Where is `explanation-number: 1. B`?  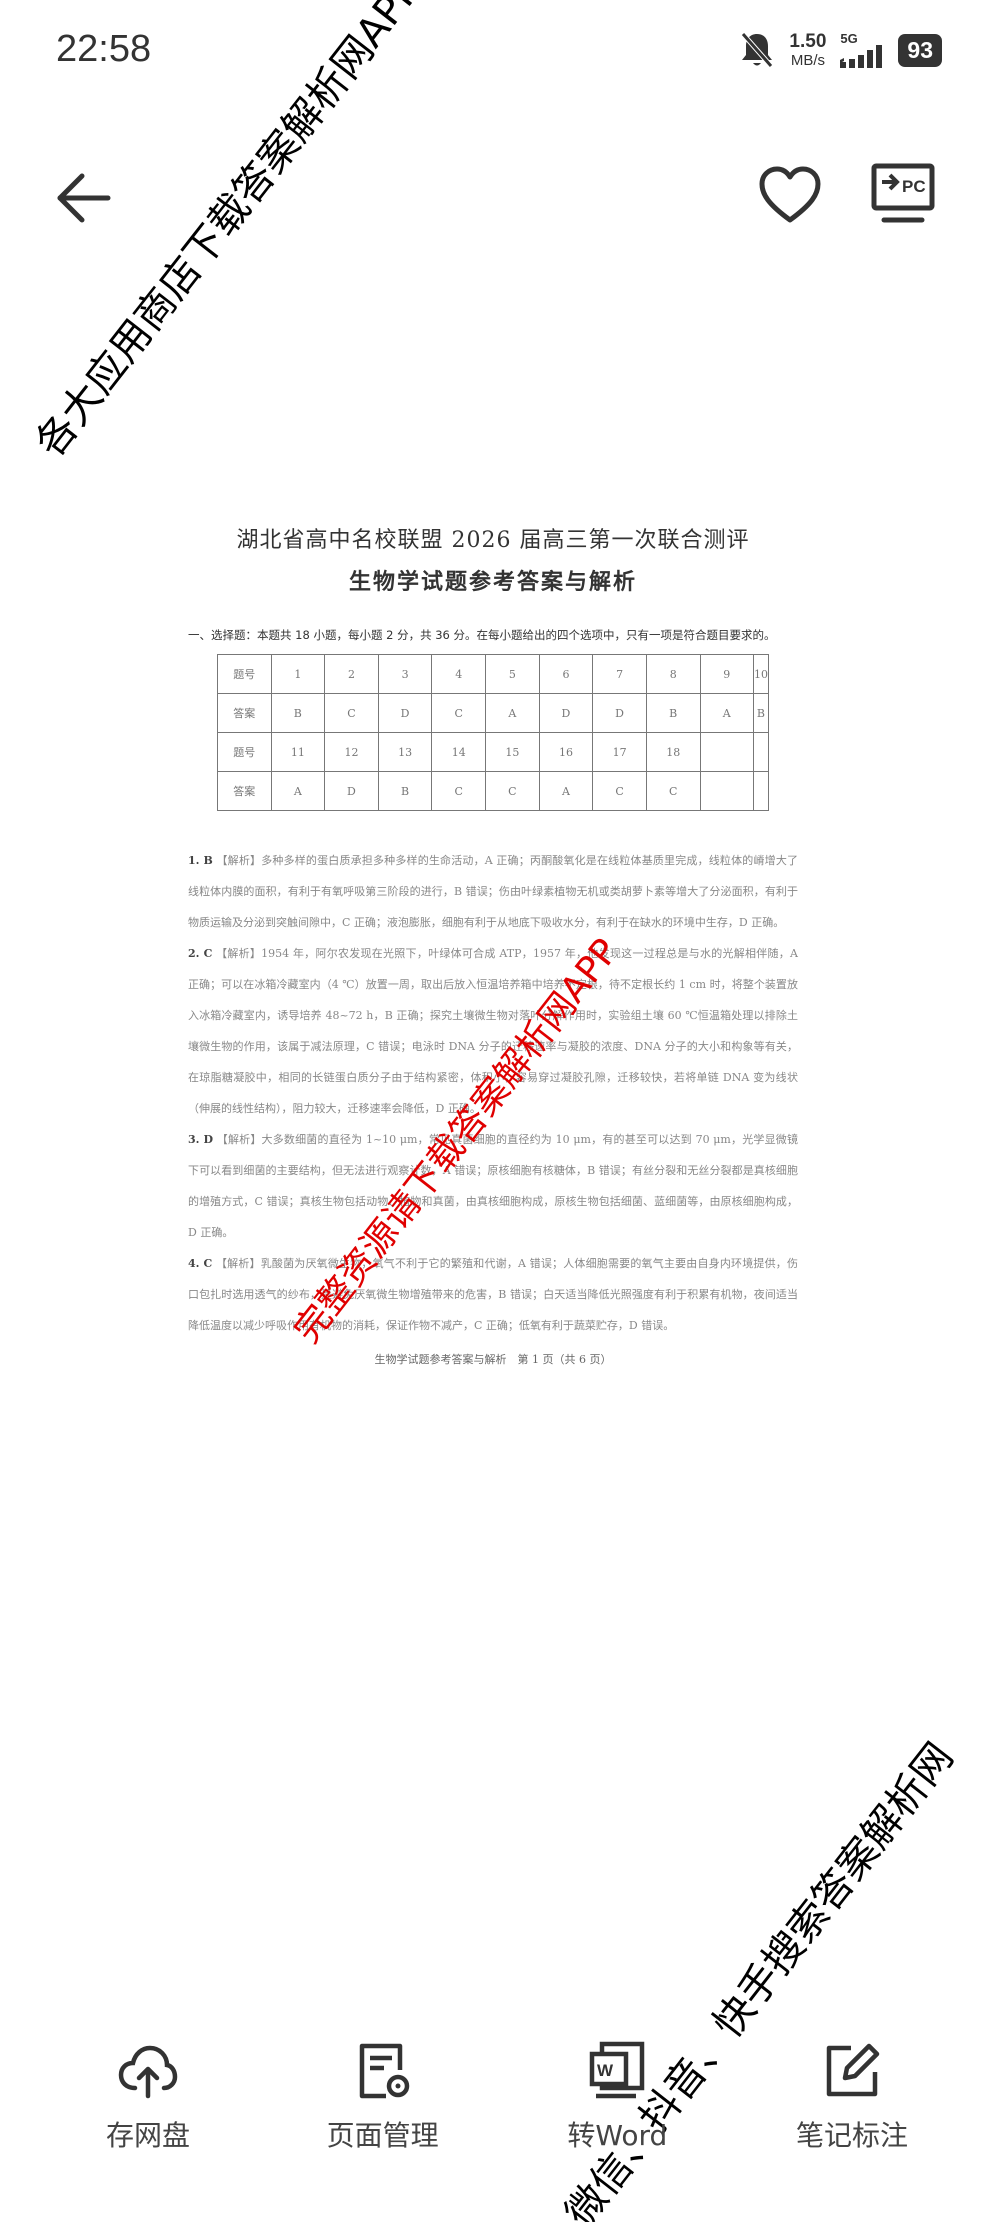
explanation-number: 1. B is located at coordinates (200, 860).